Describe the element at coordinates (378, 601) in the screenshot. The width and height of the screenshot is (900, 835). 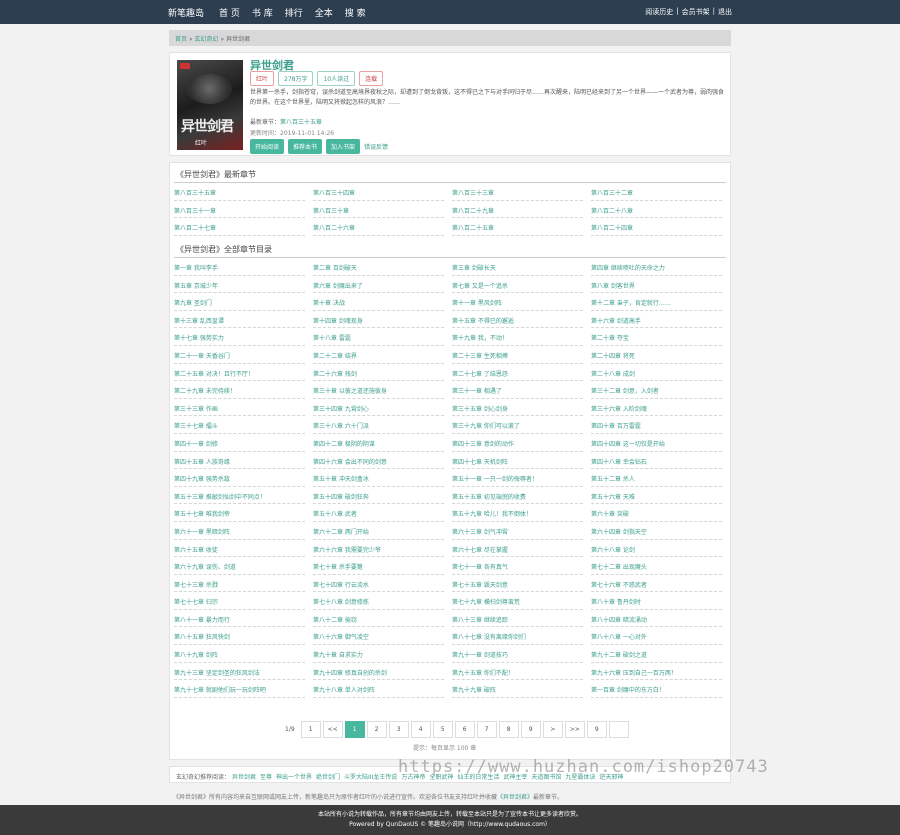
I see `chapter-link: 第七十八章 剑意修炼` at that location.